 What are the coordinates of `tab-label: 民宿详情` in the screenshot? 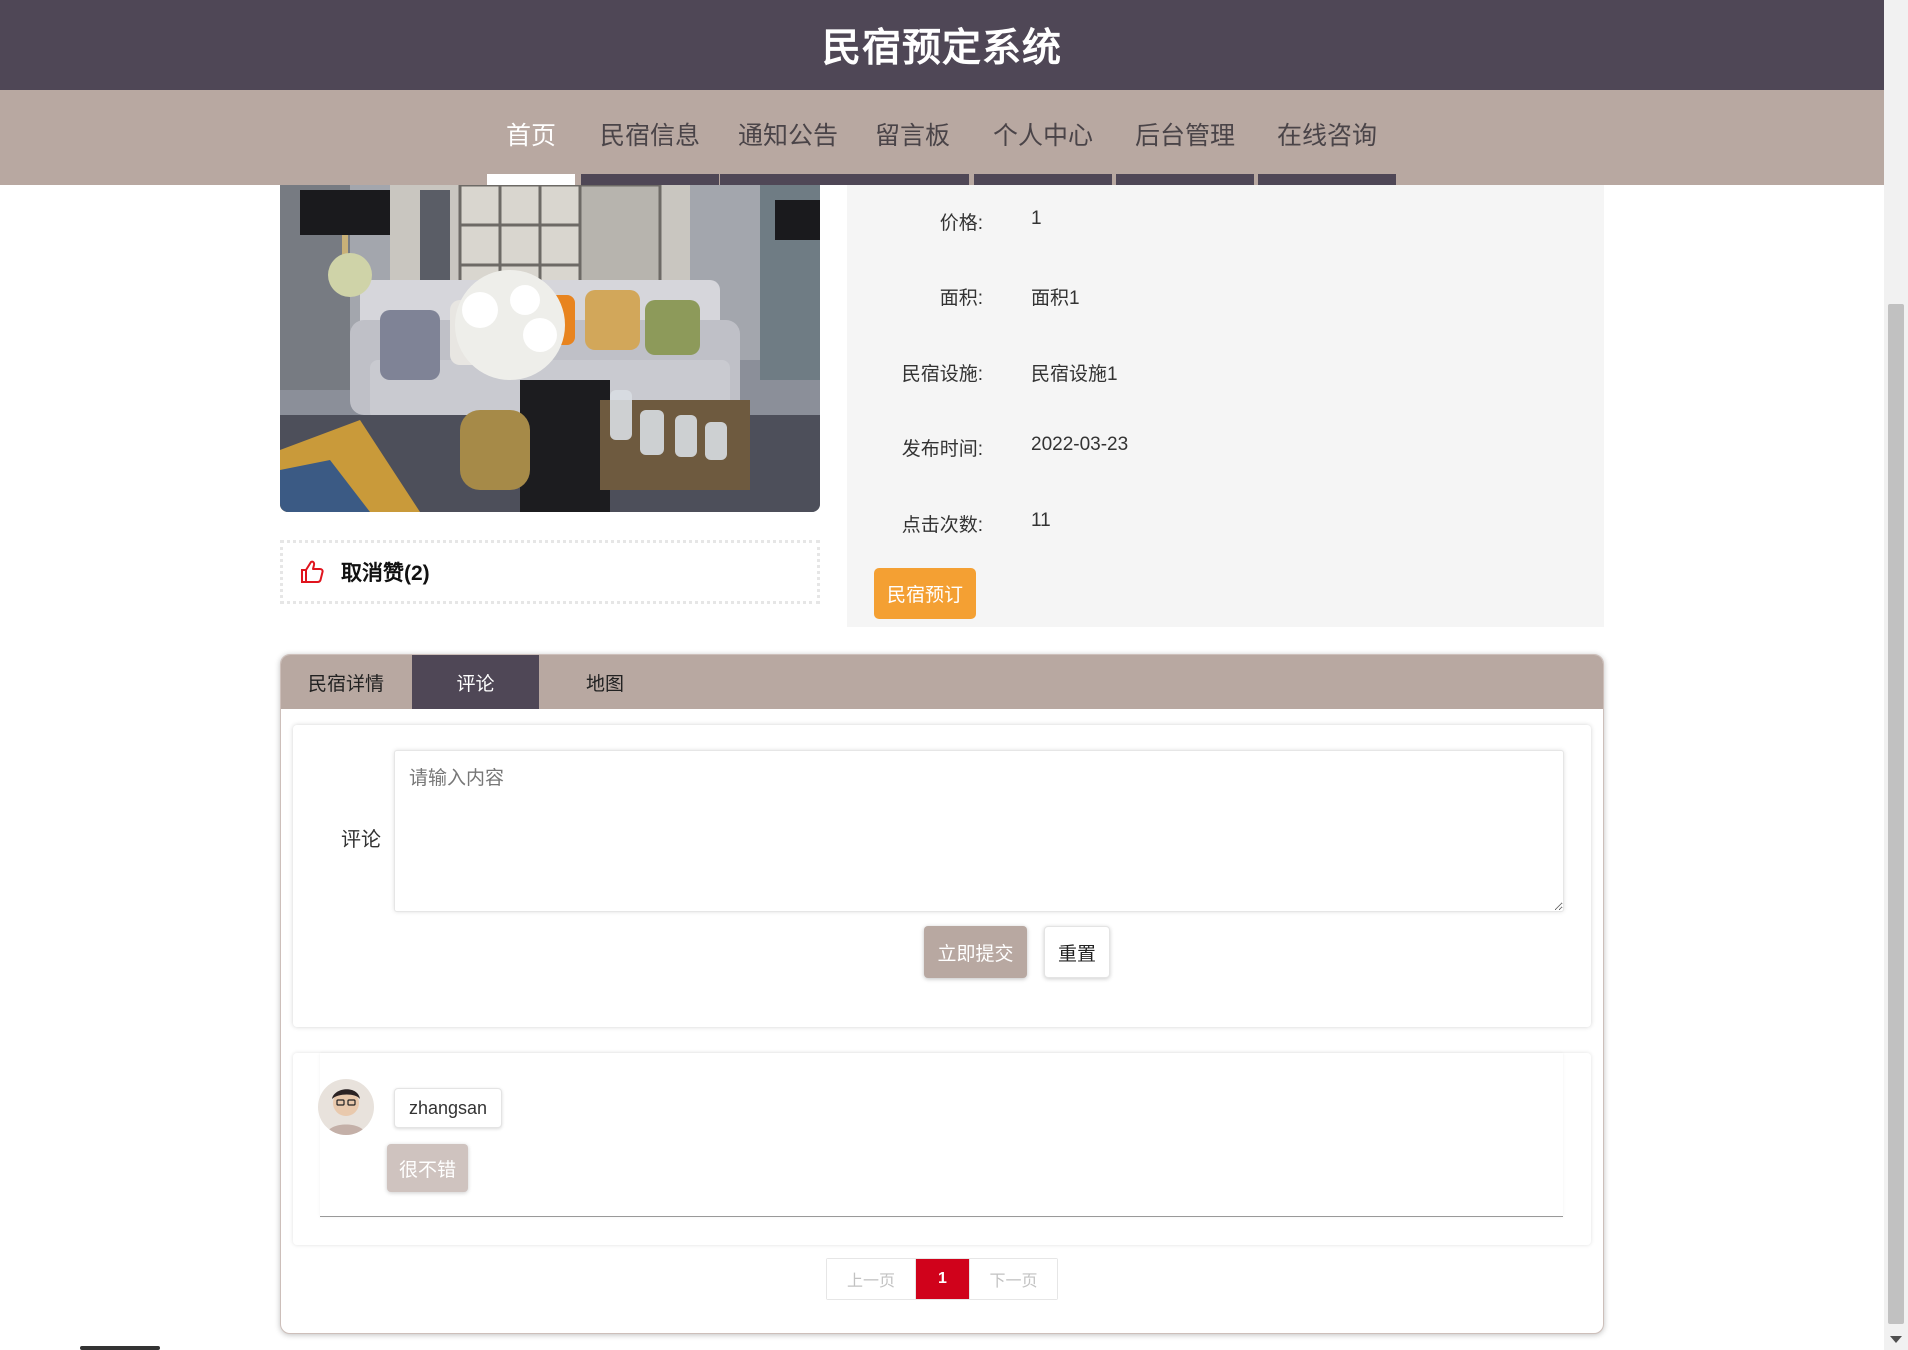 It's located at (345, 684).